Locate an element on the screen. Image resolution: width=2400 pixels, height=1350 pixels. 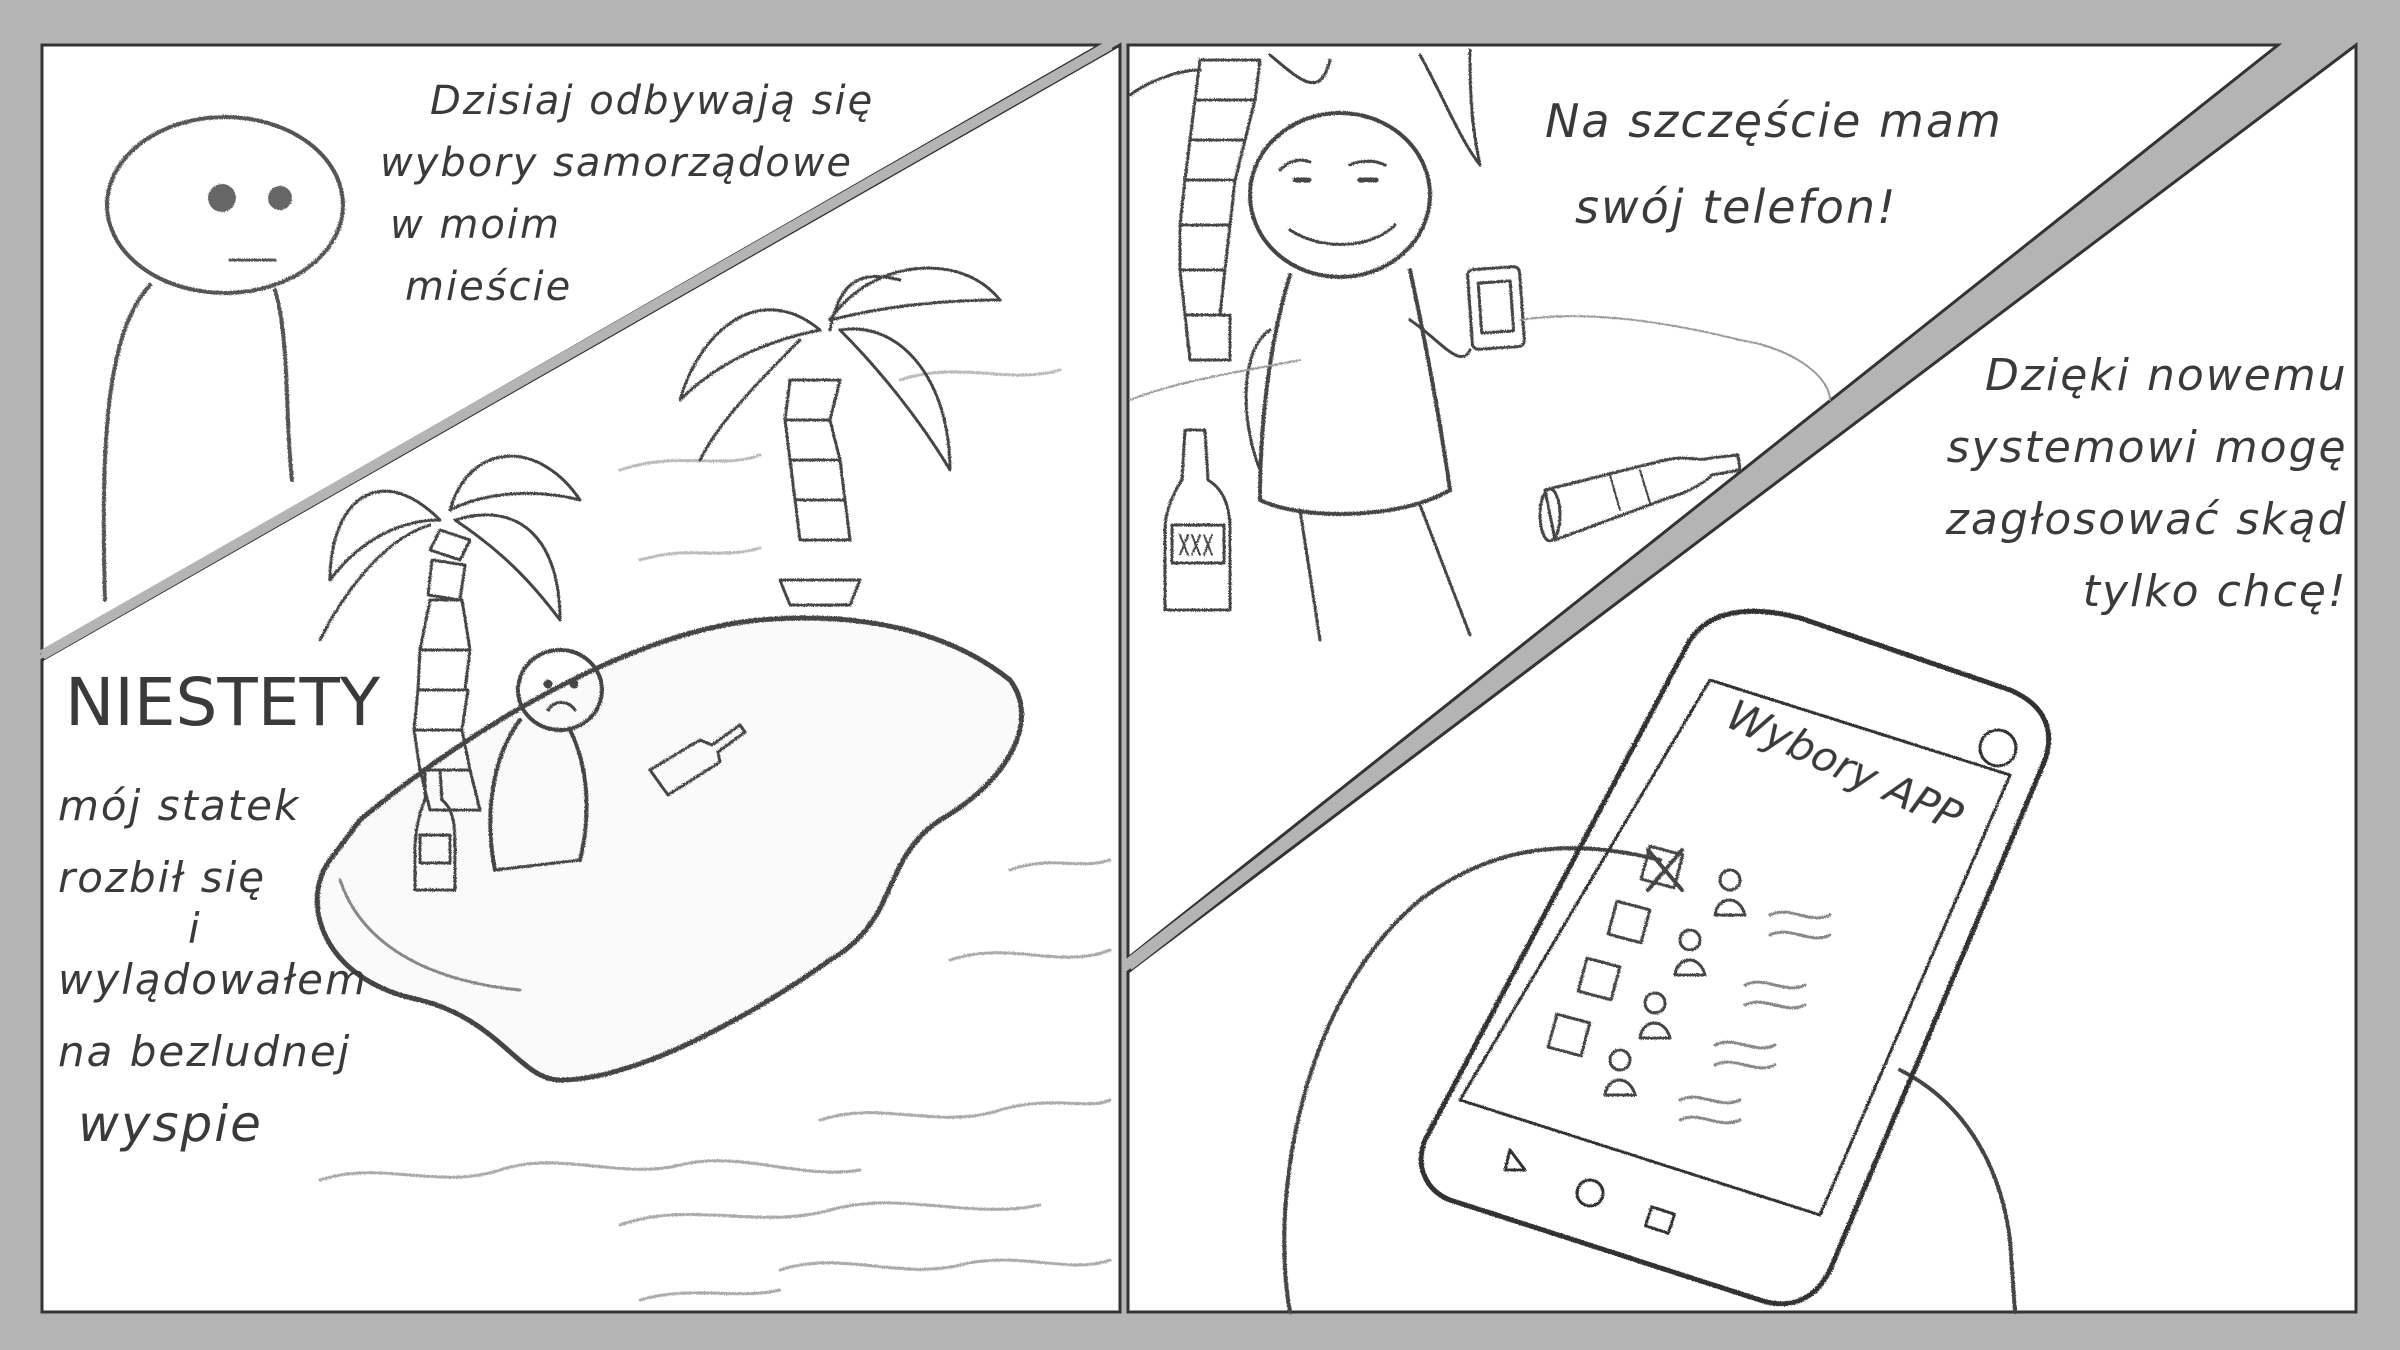
panel-4-caption-line: tylko chcę! is located at coordinates (2215, 591).